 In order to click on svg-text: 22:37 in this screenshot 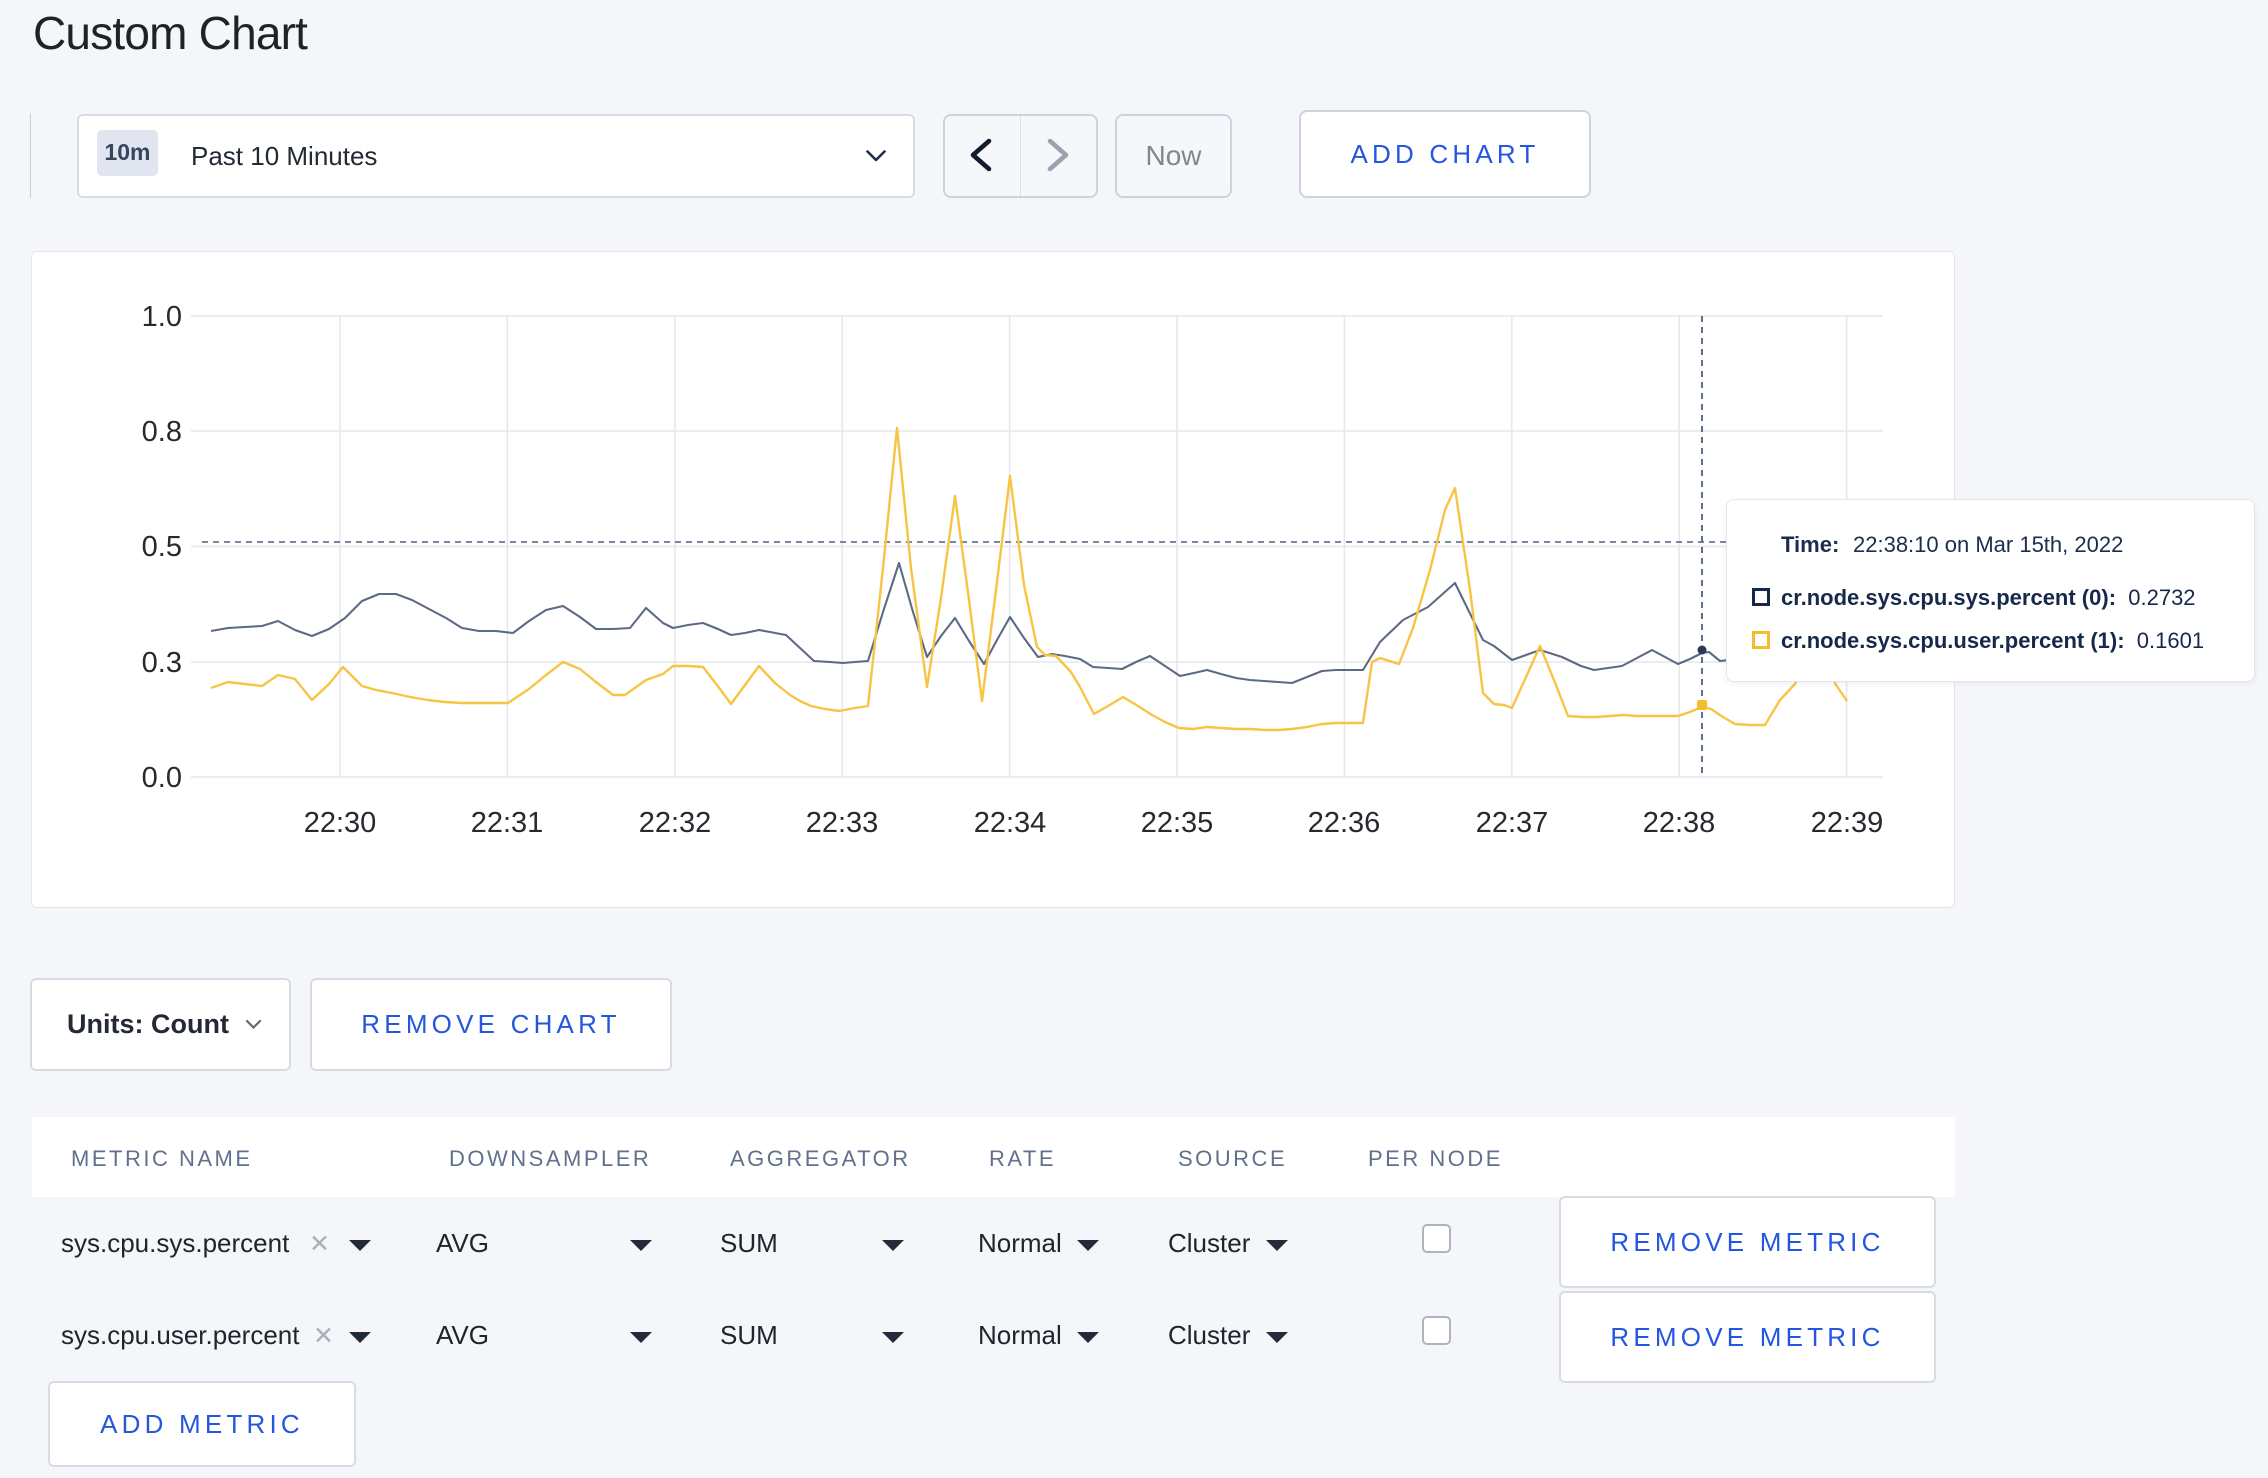, I will do `click(1512, 823)`.